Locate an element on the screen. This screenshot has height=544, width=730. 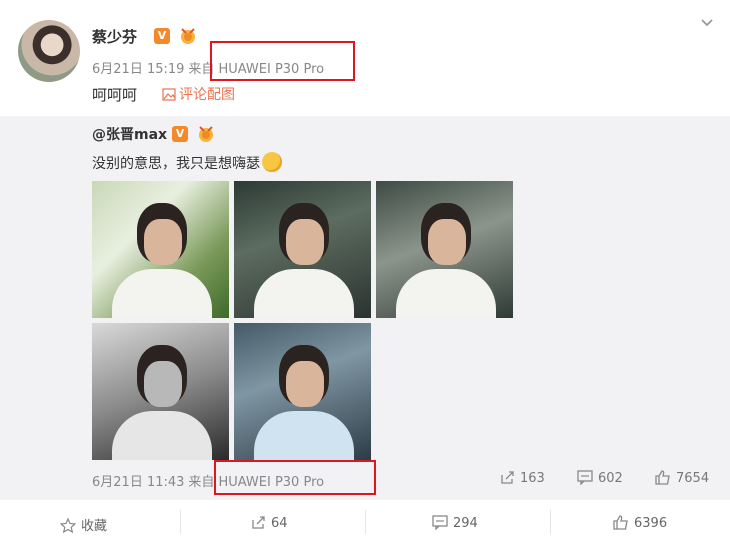
comment-button: 294 is located at coordinates (455, 523).